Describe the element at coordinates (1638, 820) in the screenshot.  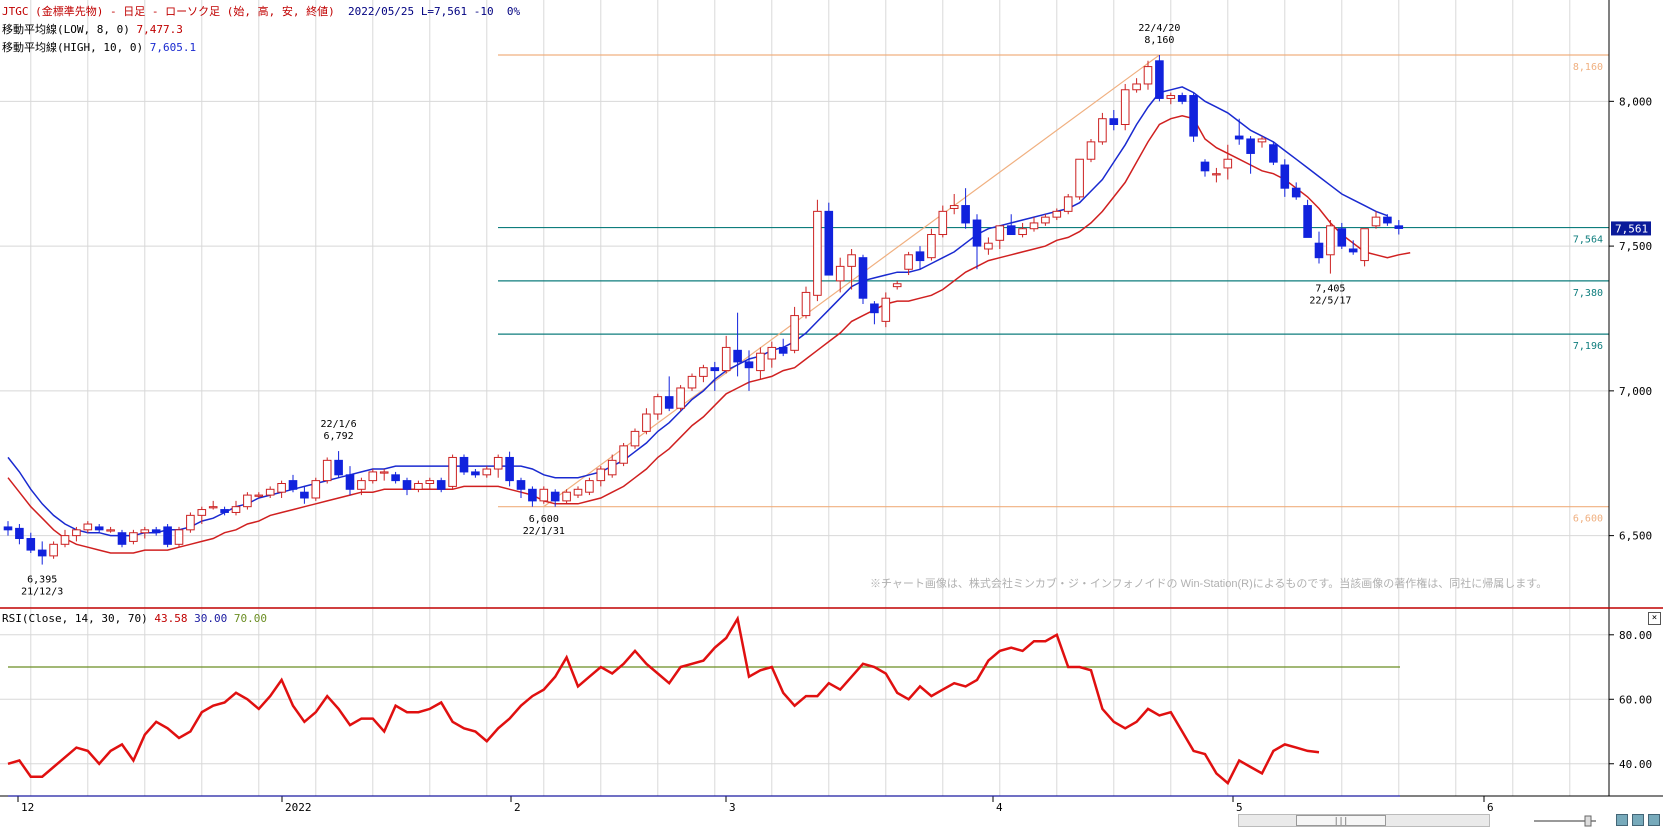
I see `zoom-out-button` at that location.